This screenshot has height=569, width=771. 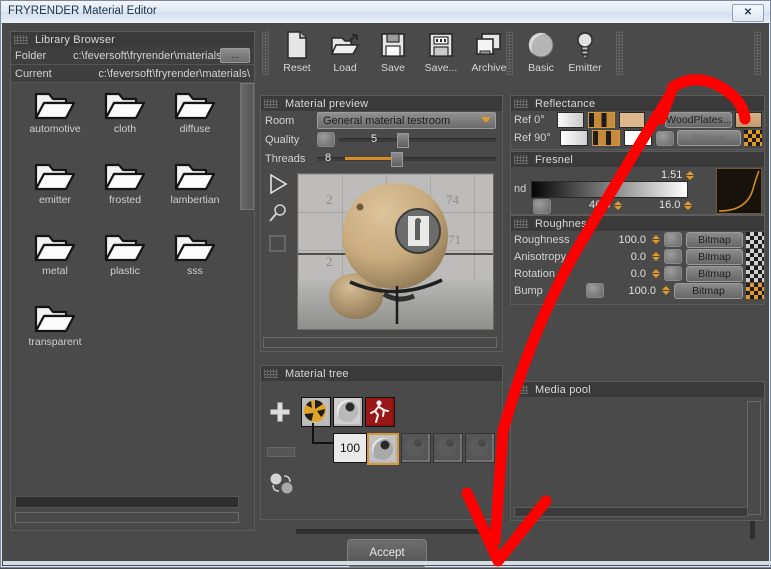 I want to click on folder-item-transparent: transparent, so click(x=55, y=325).